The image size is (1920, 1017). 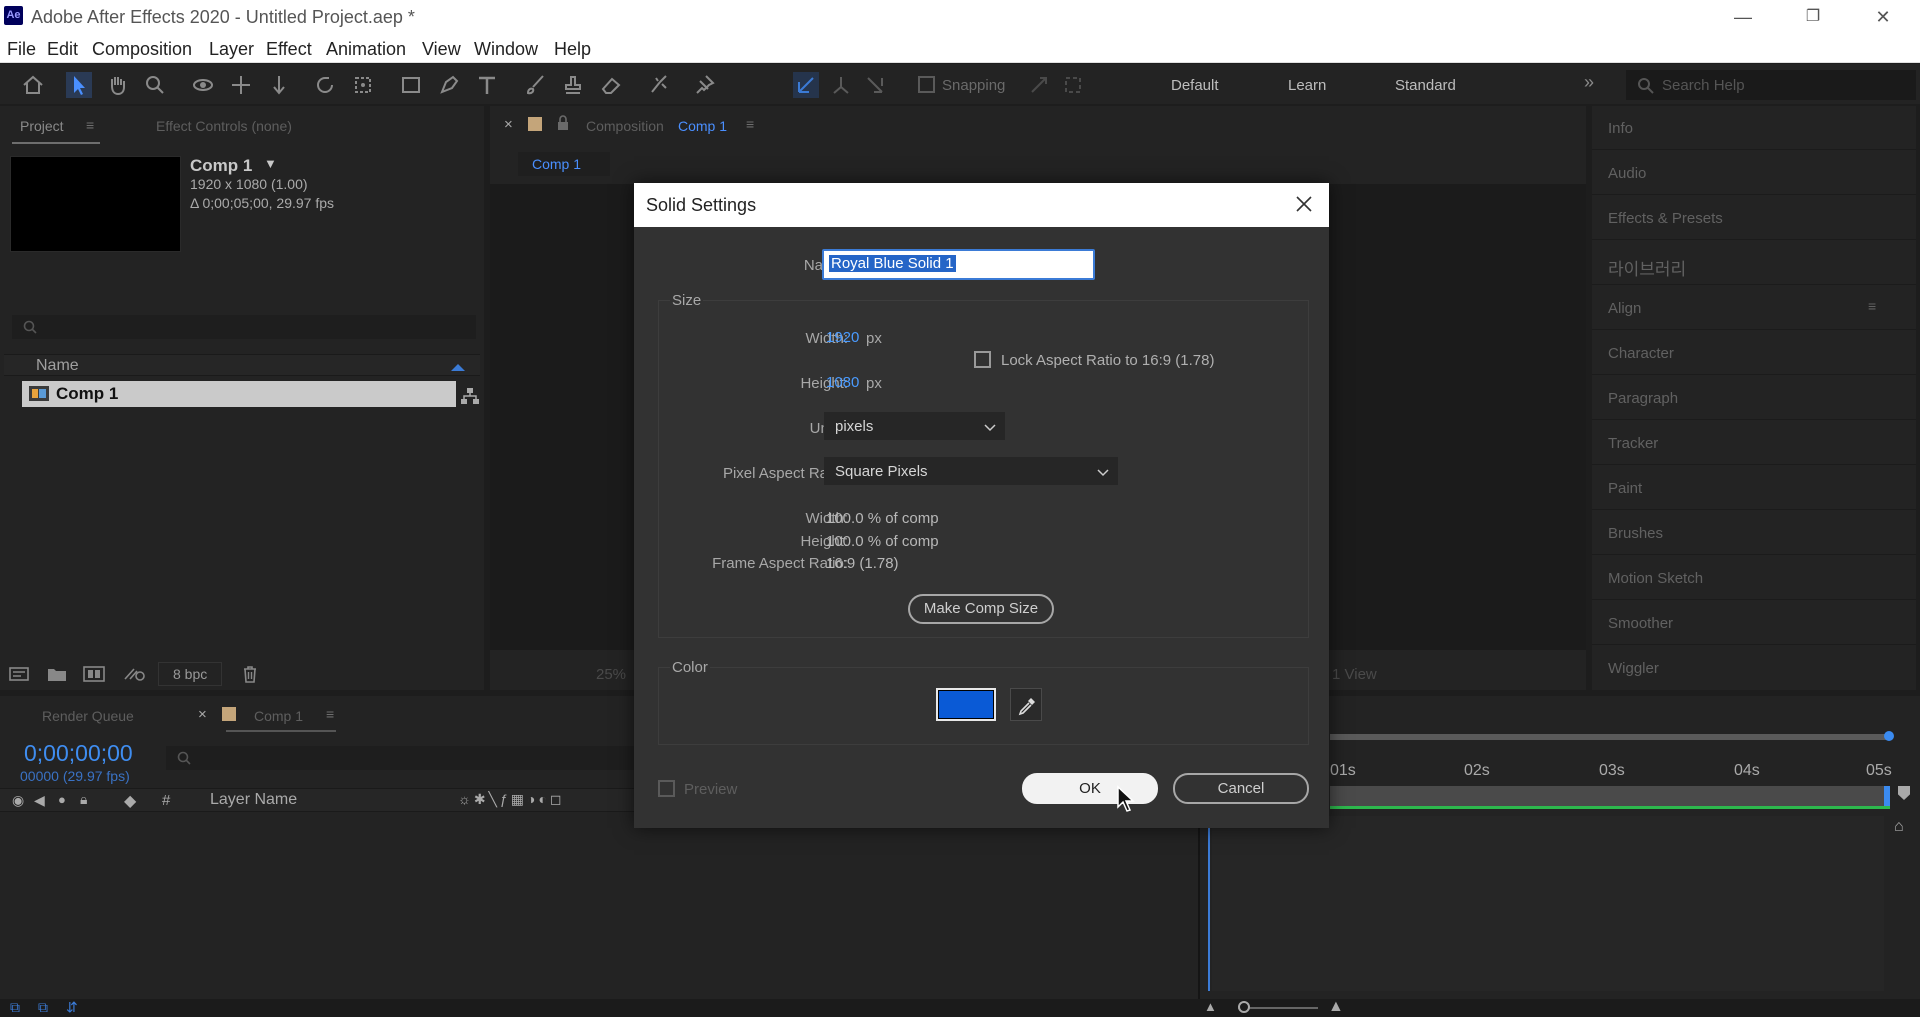 What do you see at coordinates (1887, 796) in the screenshot?
I see `end-marker` at bounding box center [1887, 796].